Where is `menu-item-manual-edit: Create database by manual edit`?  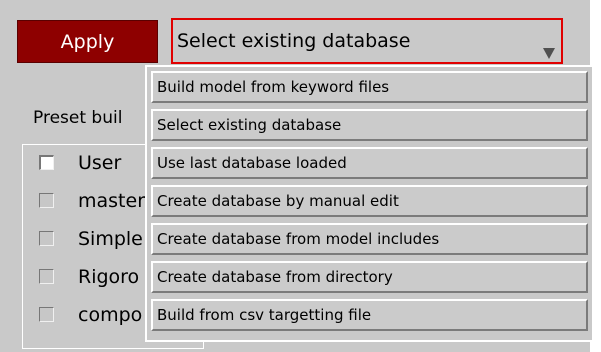
menu-item-manual-edit: Create database by manual edit is located at coordinates (369, 201).